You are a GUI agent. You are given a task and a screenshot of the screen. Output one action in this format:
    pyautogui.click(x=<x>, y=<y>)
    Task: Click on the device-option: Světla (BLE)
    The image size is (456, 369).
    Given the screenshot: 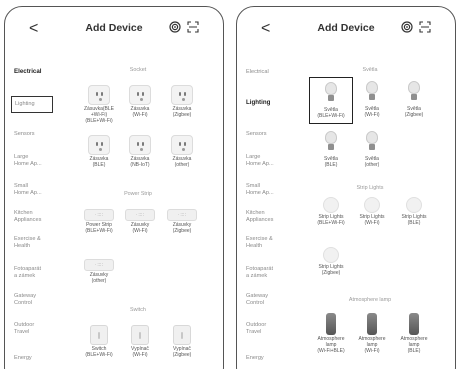 What is the action you would take?
    pyautogui.click(x=331, y=150)
    